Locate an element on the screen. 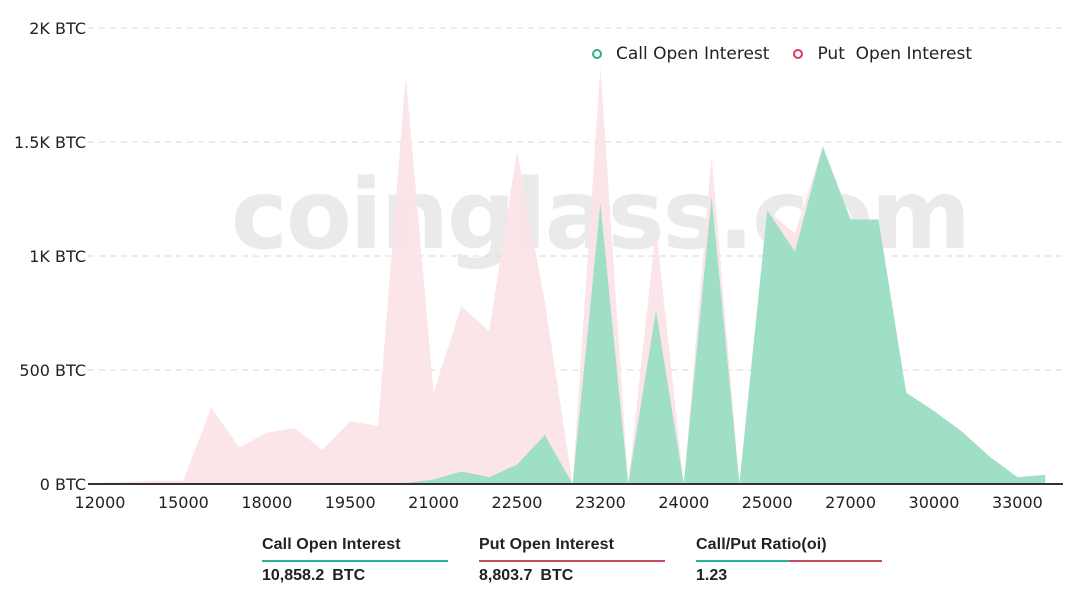 This screenshot has width=1086, height=601. legend-item-put: Put Open Interest is located at coordinates (882, 54).